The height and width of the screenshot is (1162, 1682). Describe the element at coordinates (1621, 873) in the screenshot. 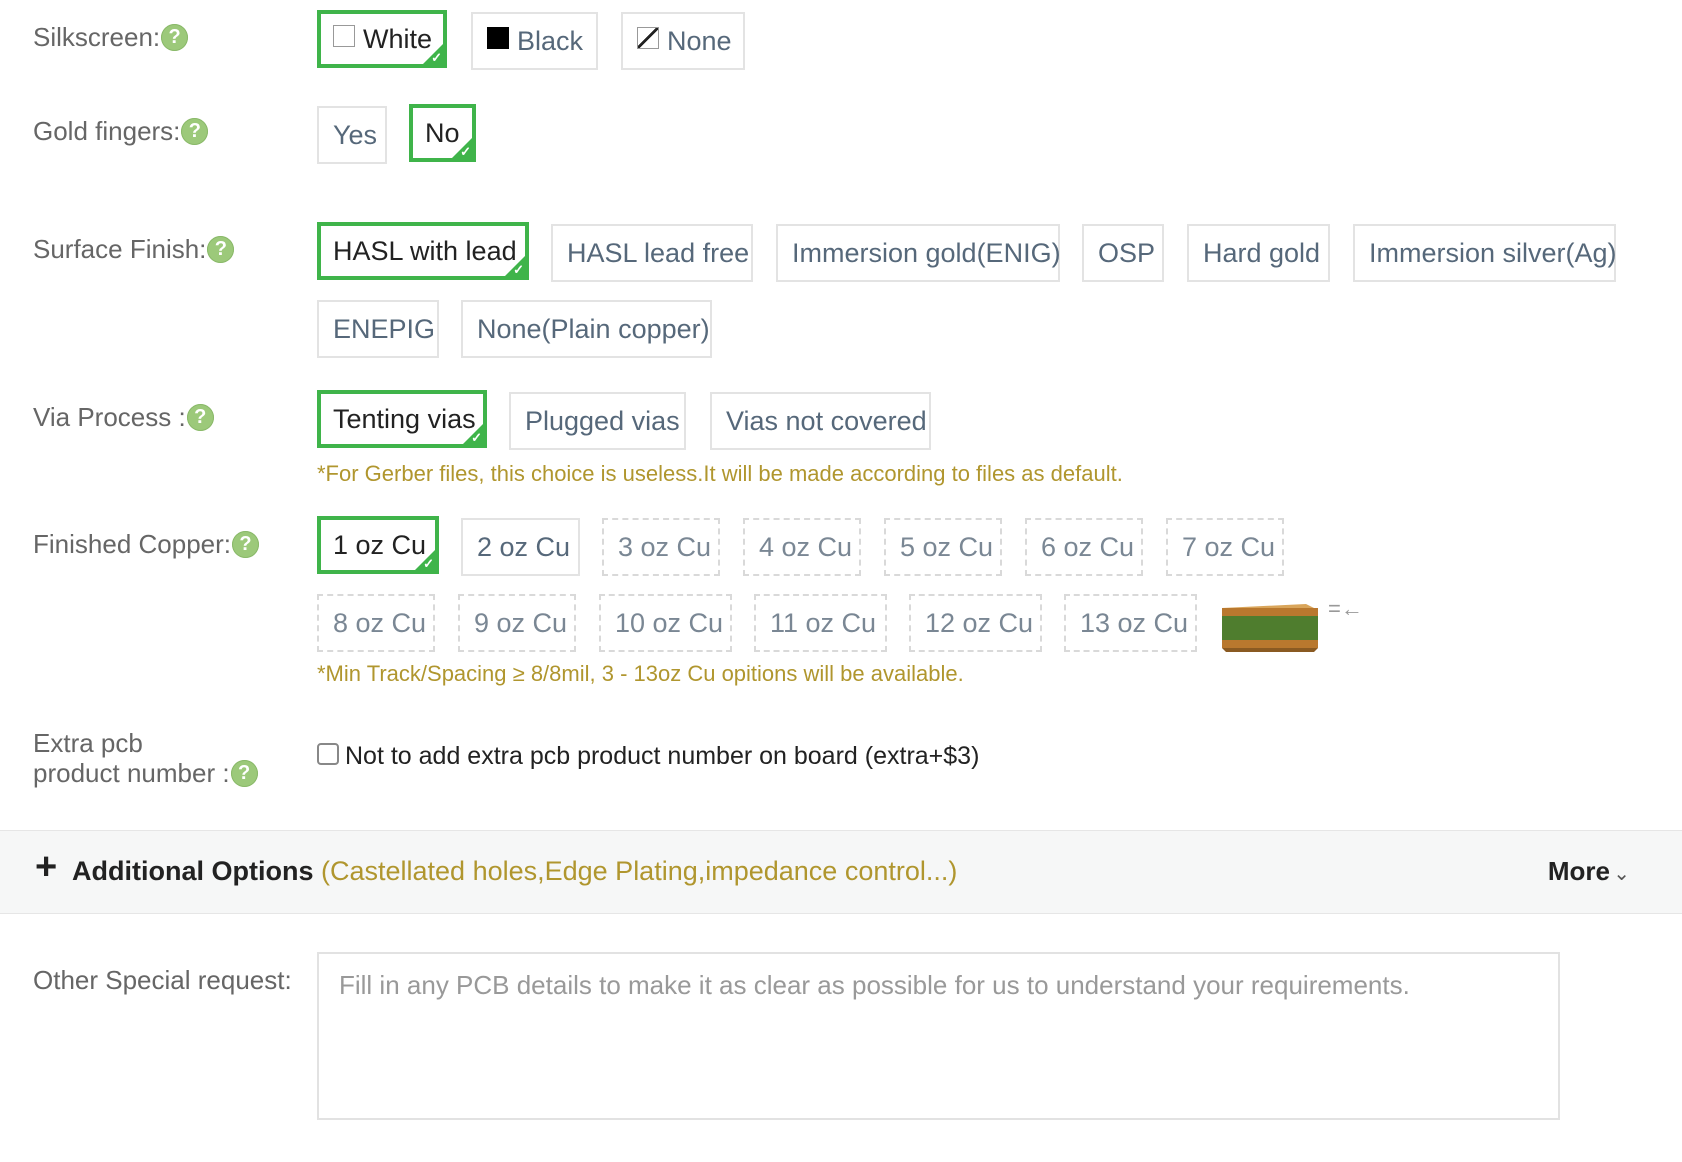

I see `chevron-down-icon: ⌄` at that location.